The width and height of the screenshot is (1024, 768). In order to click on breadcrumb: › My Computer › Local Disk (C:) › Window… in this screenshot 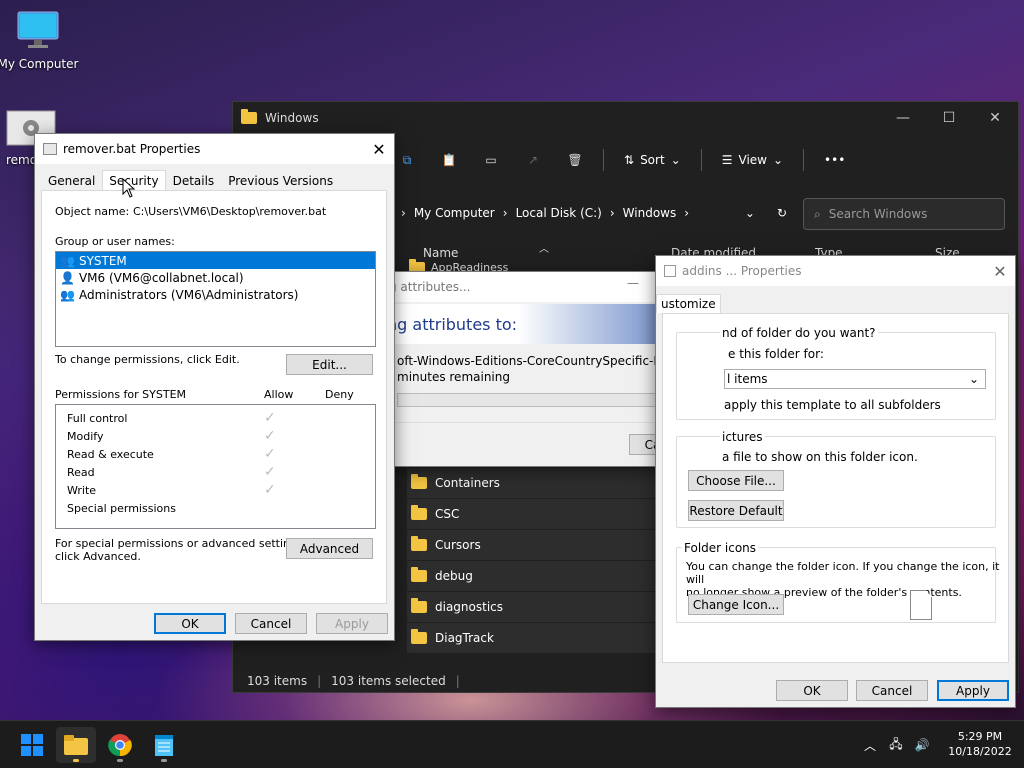, I will do `click(592, 213)`.